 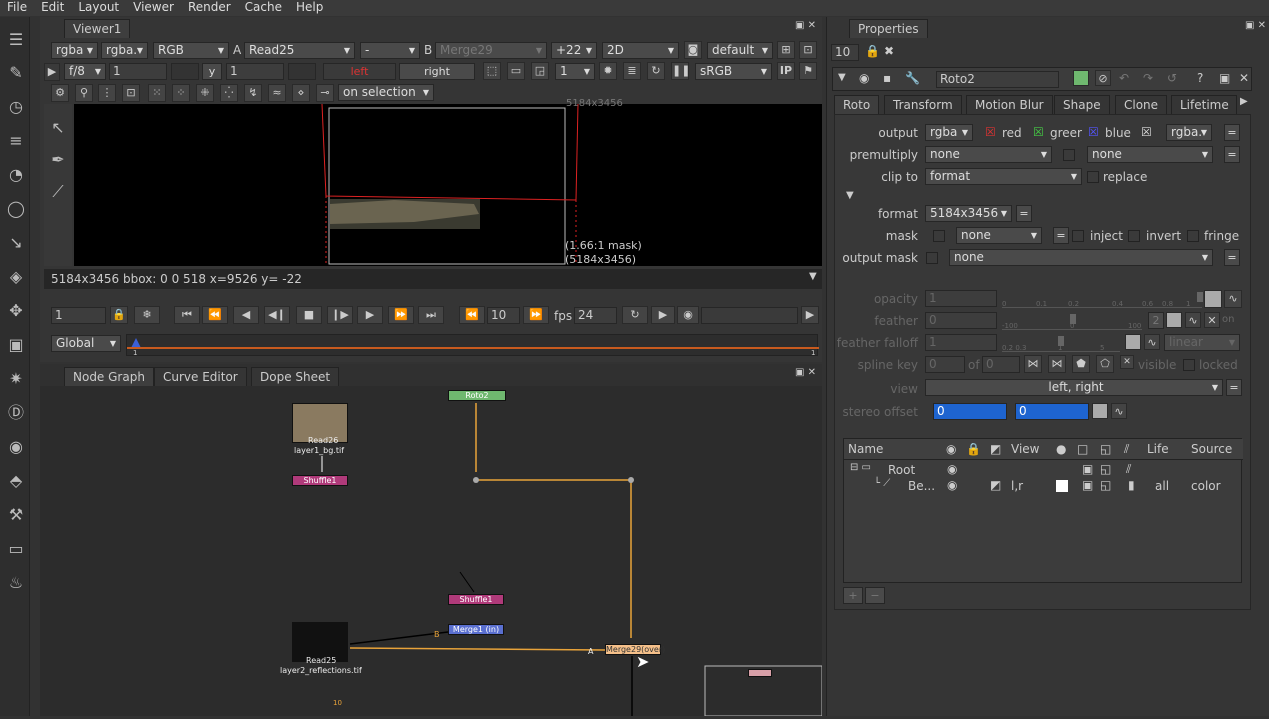 What do you see at coordinates (1069, 155) in the screenshot?
I see `premult-checkbox` at bounding box center [1069, 155].